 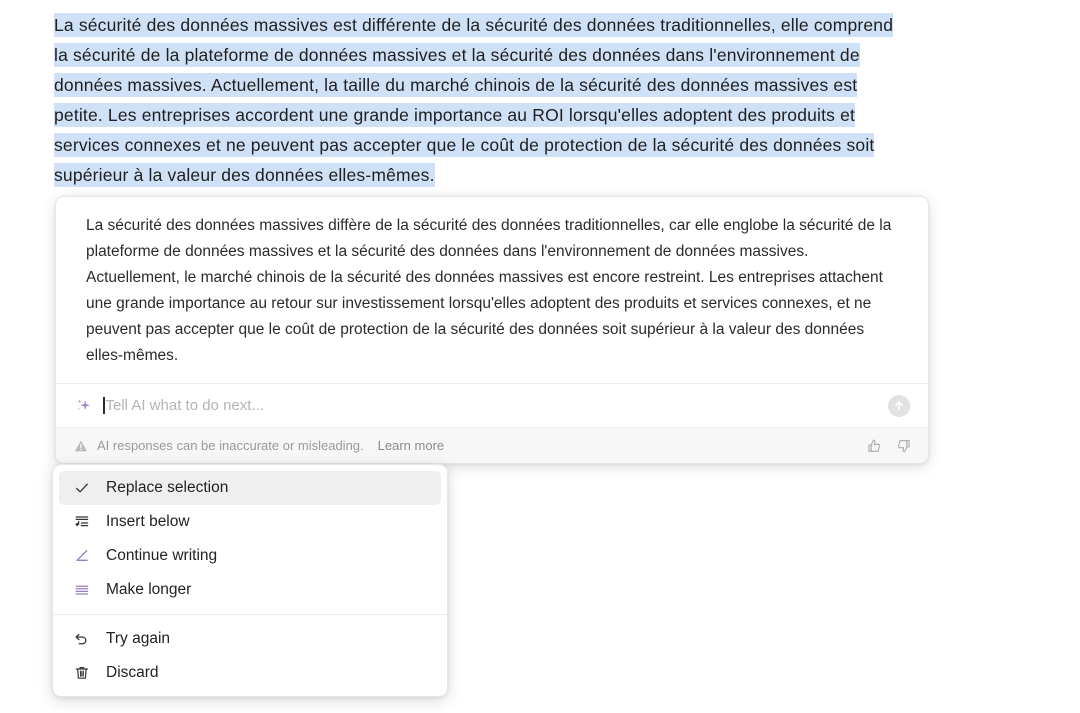 I want to click on menu-item-label: Continue writing, so click(x=162, y=556).